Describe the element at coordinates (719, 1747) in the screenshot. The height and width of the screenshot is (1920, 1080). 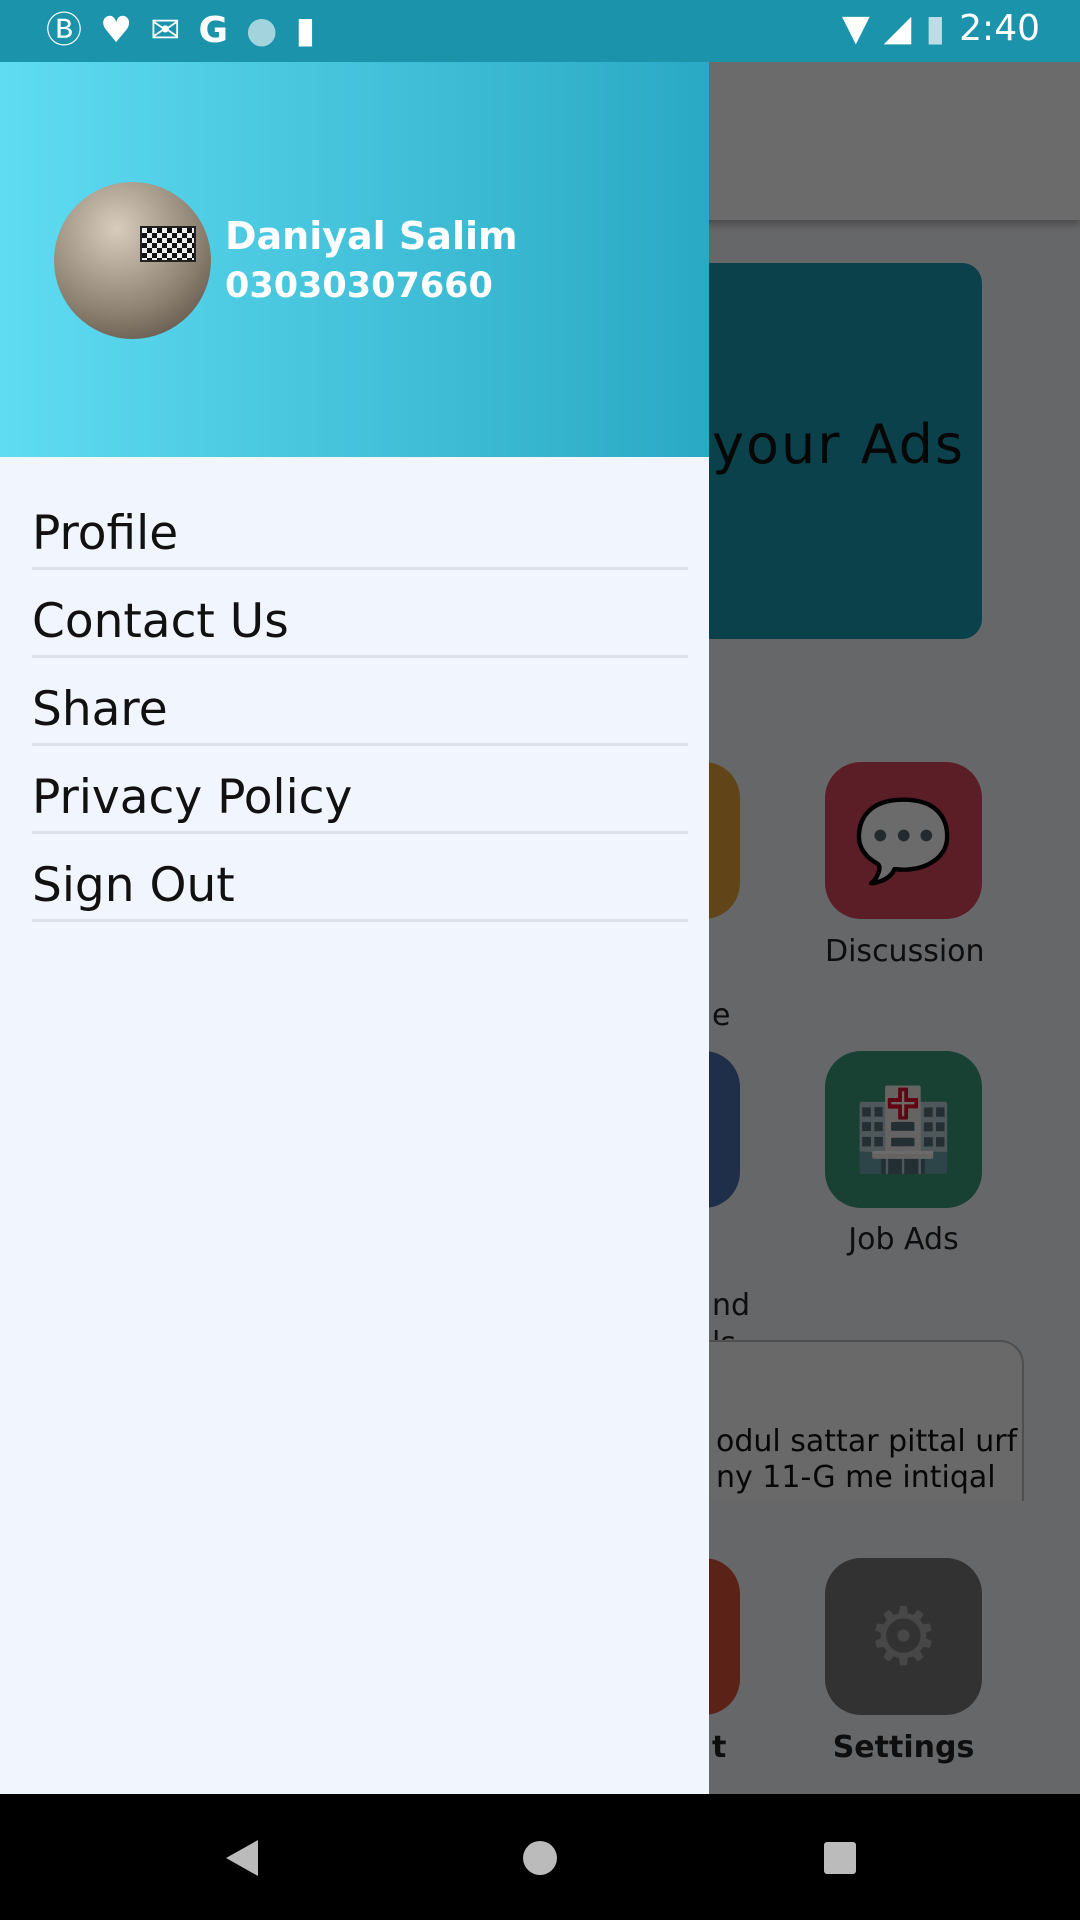
I see `tile-label: t` at that location.